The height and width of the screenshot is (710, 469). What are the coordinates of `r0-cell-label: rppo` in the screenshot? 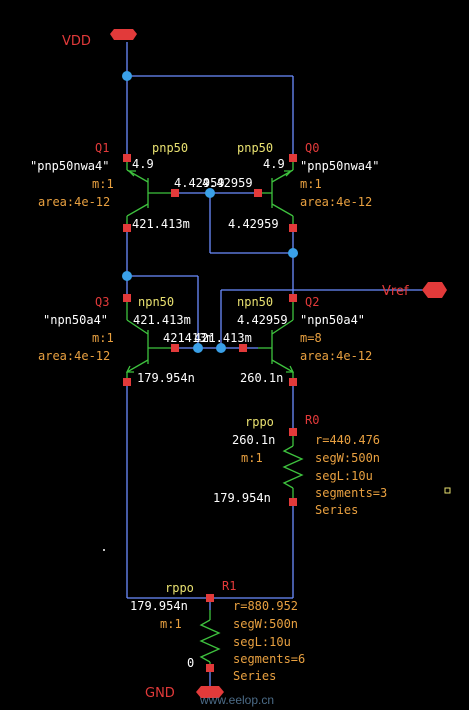 It's located at (259, 422).